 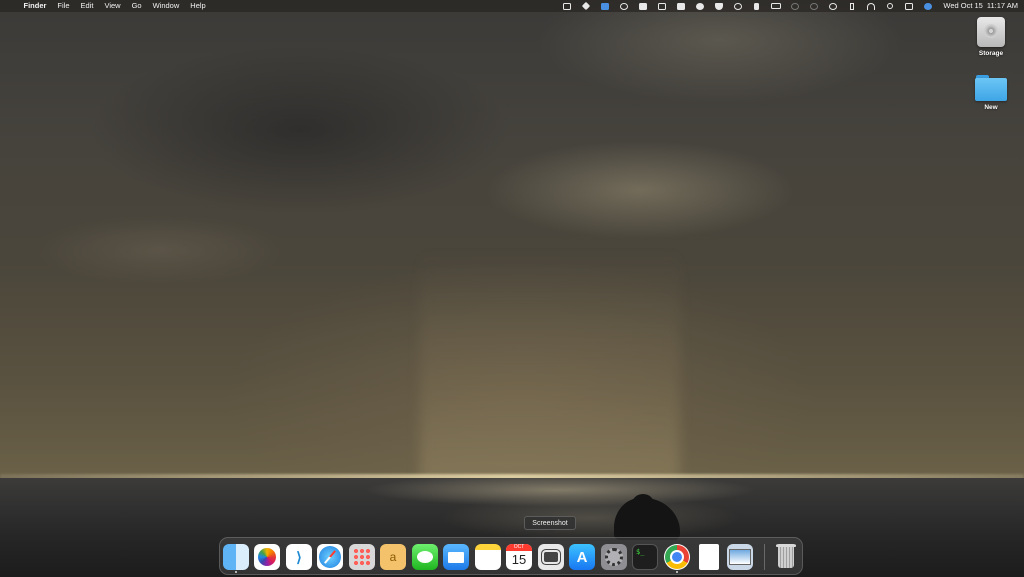 What do you see at coordinates (680, 6) in the screenshot?
I see `display-icon` at bounding box center [680, 6].